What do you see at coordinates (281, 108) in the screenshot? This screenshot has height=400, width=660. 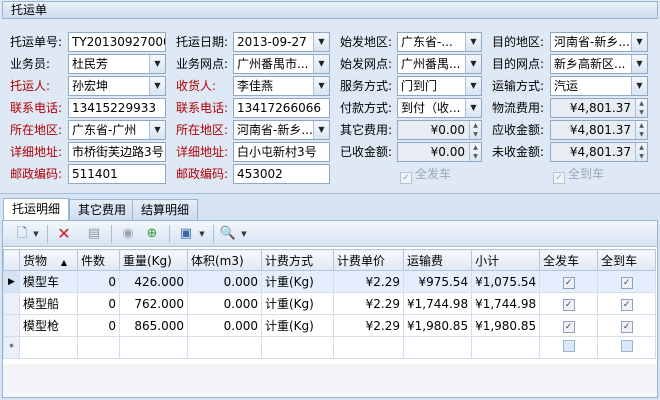 I see `consignee-phone-field: 13417266066` at bounding box center [281, 108].